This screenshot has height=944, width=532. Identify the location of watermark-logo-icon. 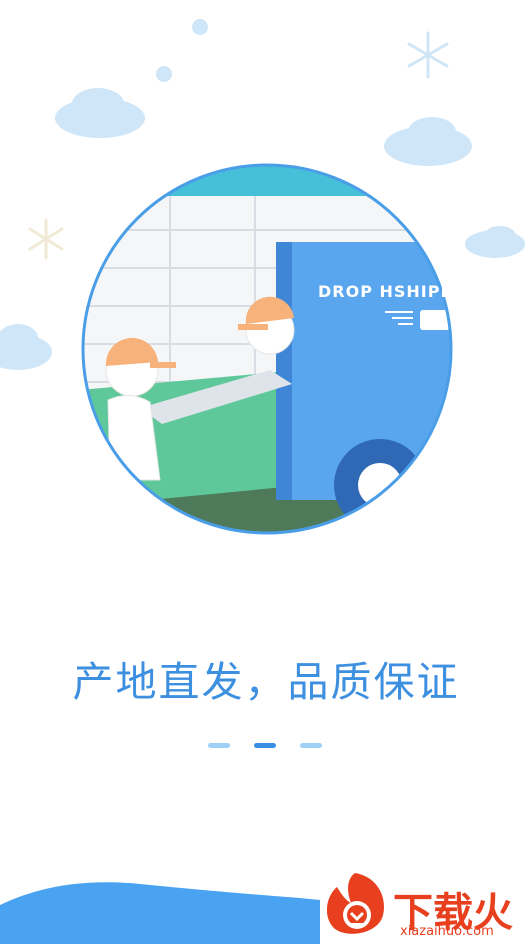
(355, 903).